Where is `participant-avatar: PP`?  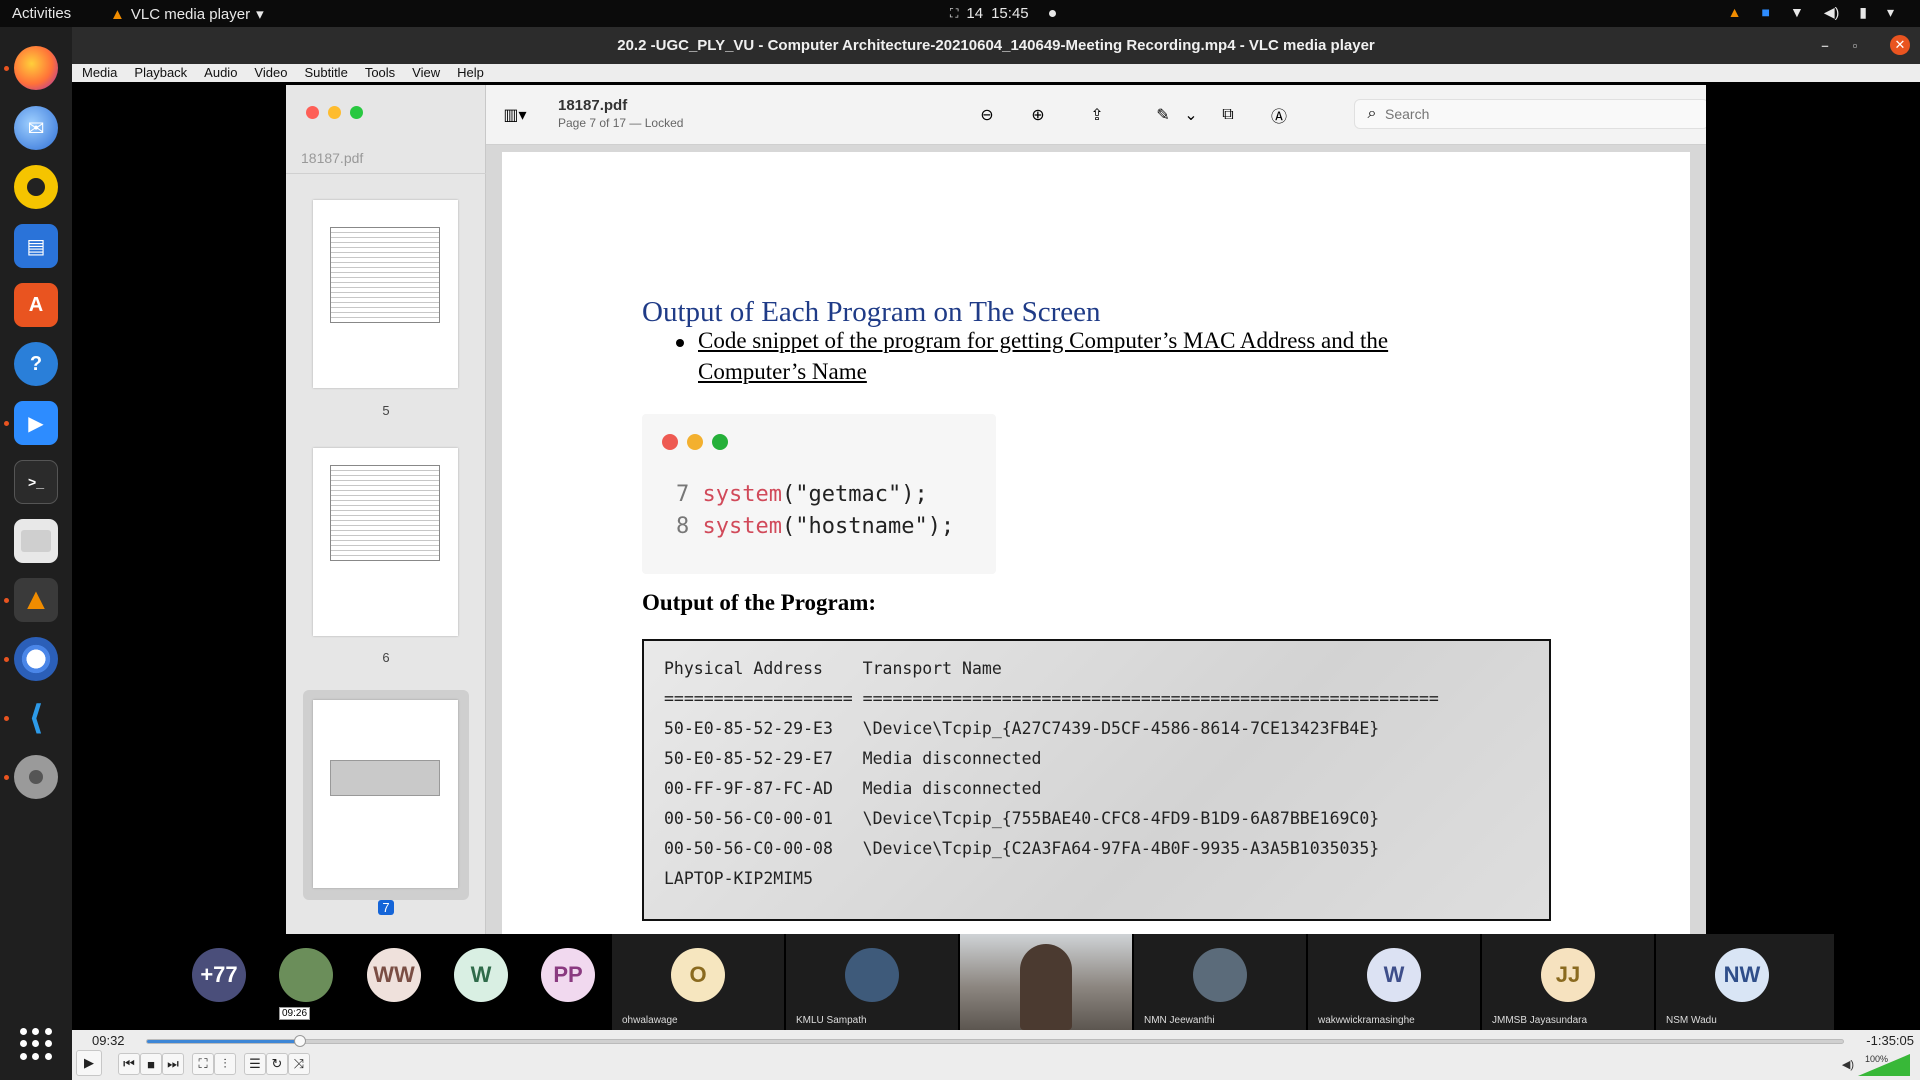
participant-avatar: PP is located at coordinates (568, 975).